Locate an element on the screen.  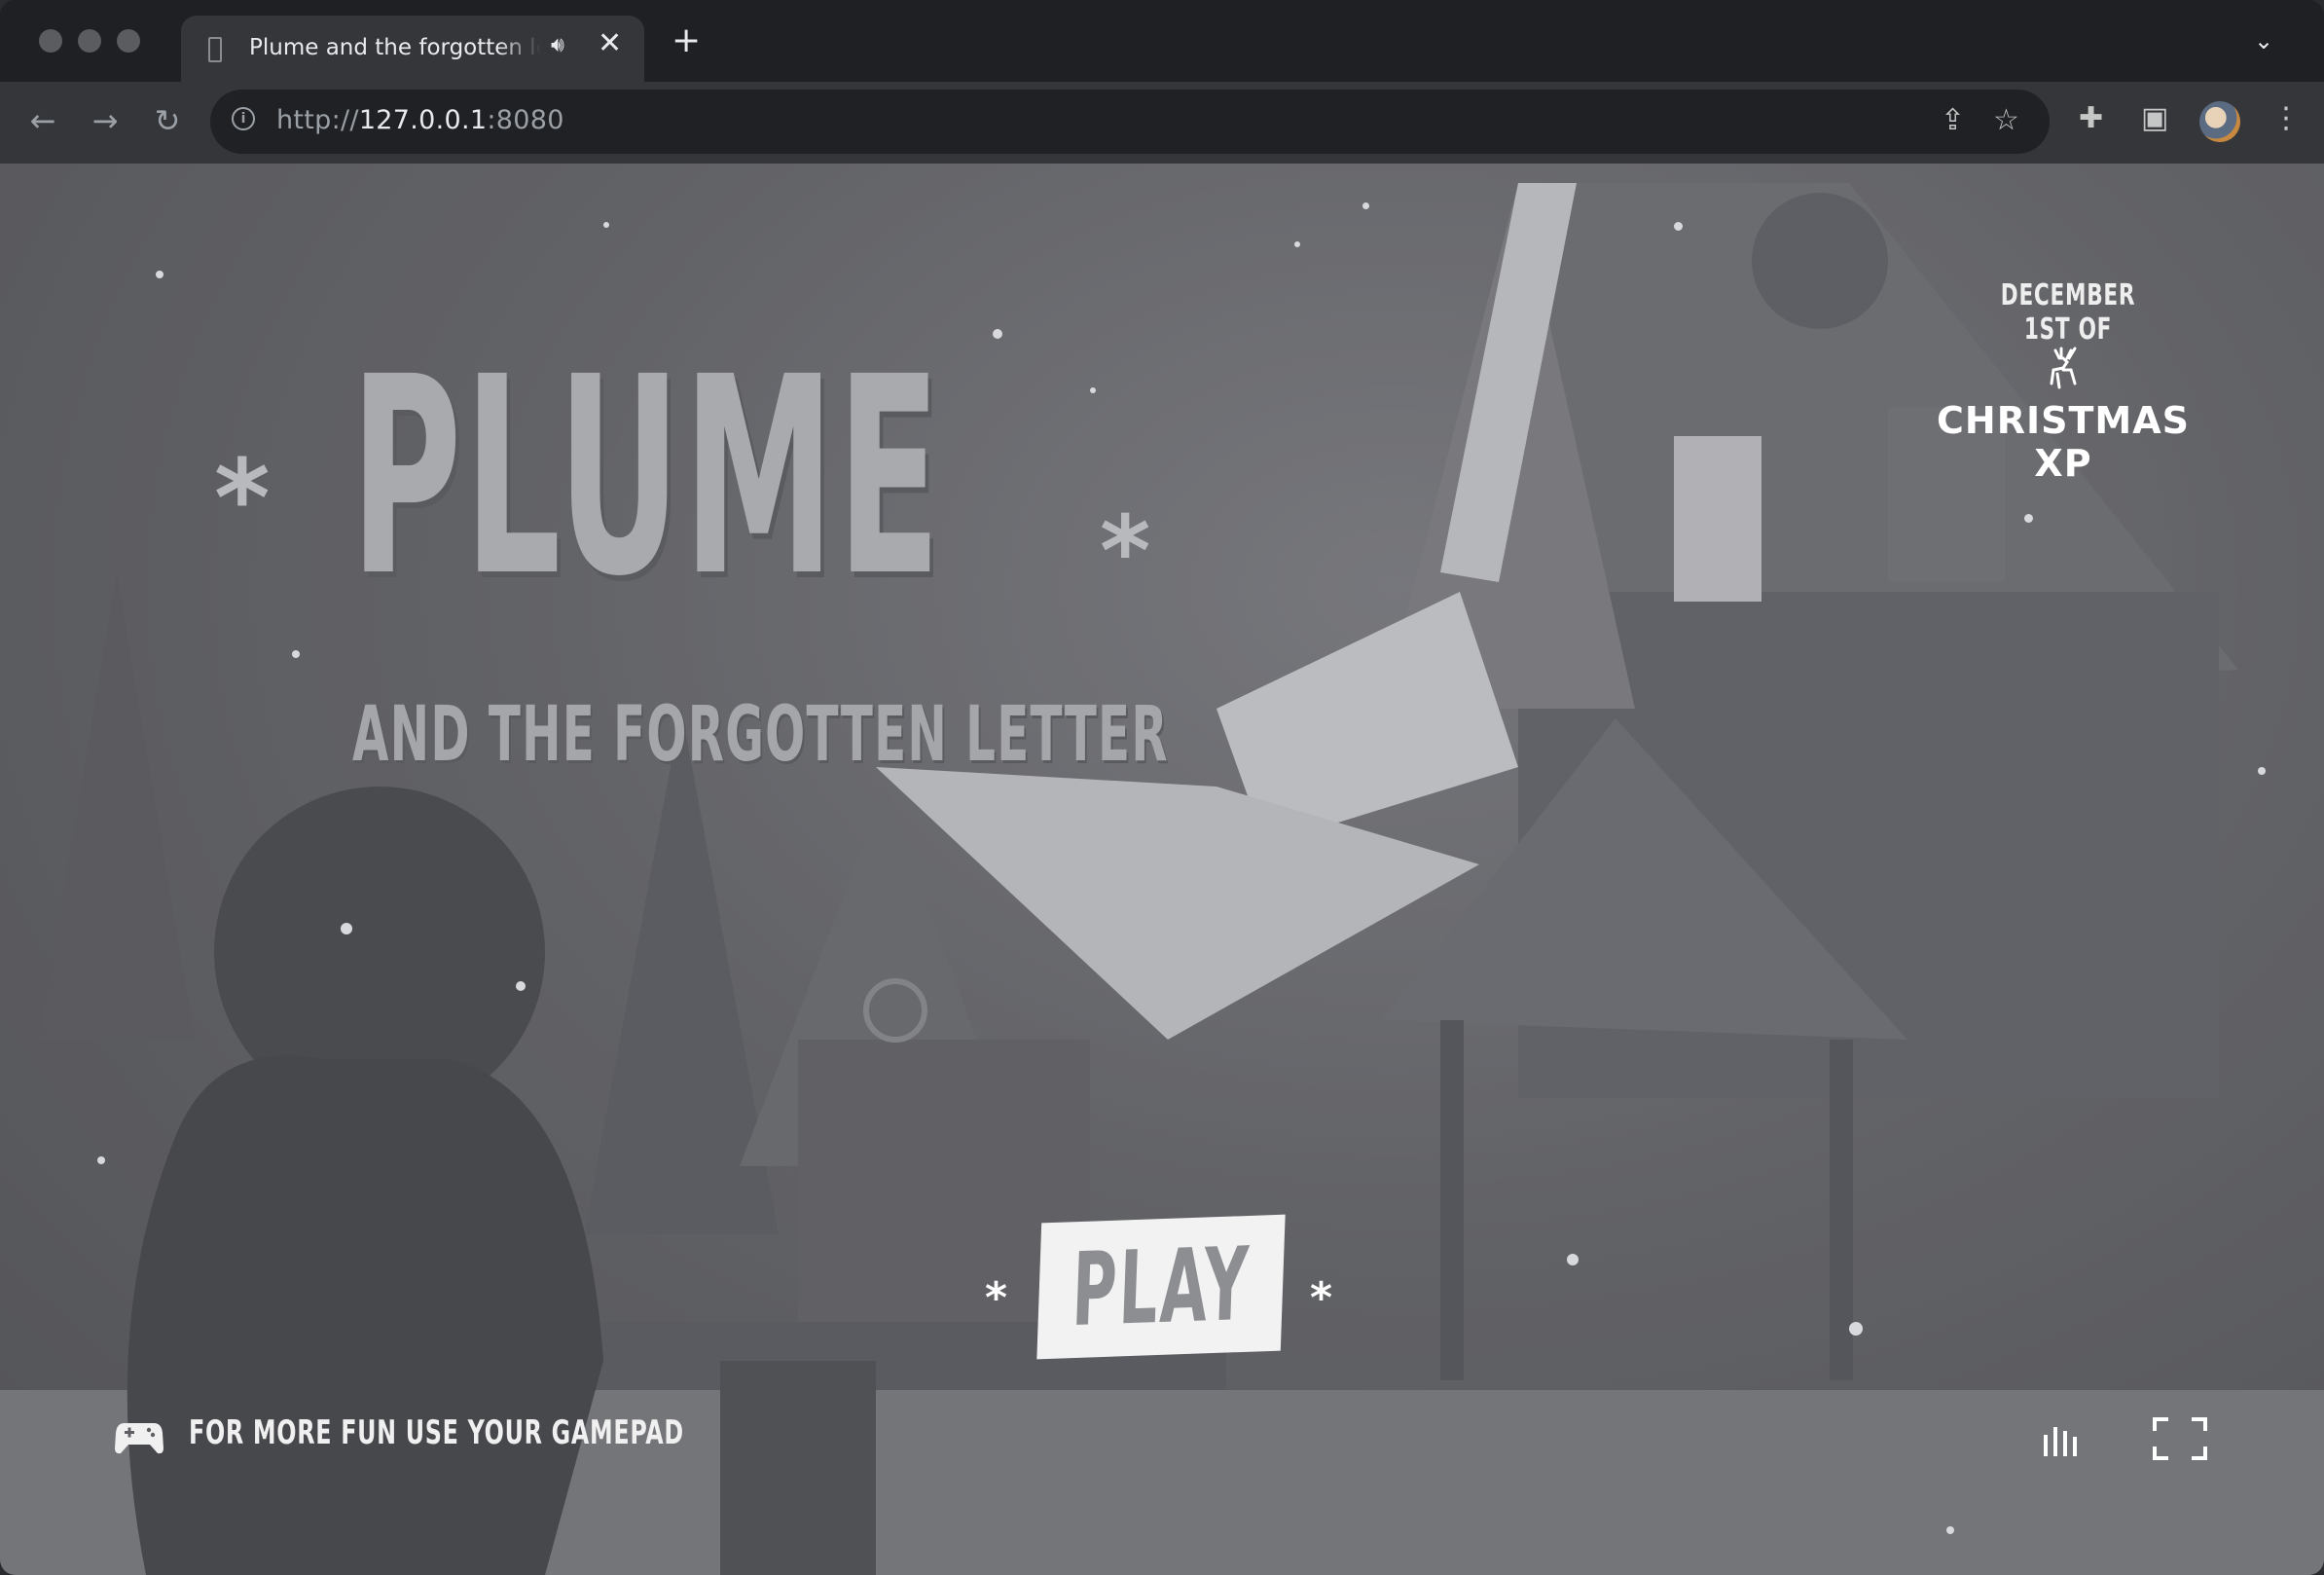
close-window-button is located at coordinates (50, 41).